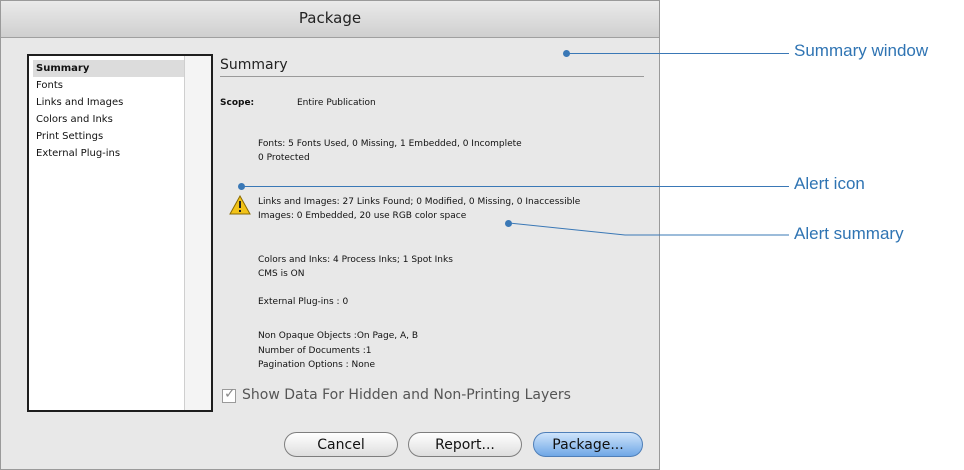  Describe the element at coordinates (338, 336) in the screenshot. I see `non-opaque-objects: Non Opaque Objects :On Page, A, B` at that location.